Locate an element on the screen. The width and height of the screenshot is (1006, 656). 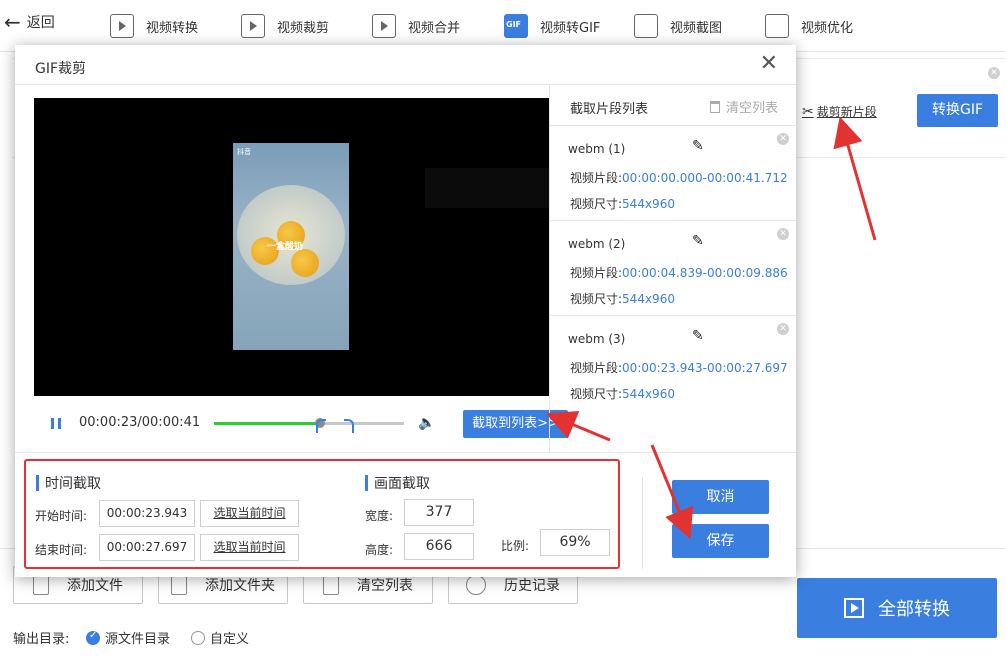
radio-unchecked-icon is located at coordinates (198, 637).